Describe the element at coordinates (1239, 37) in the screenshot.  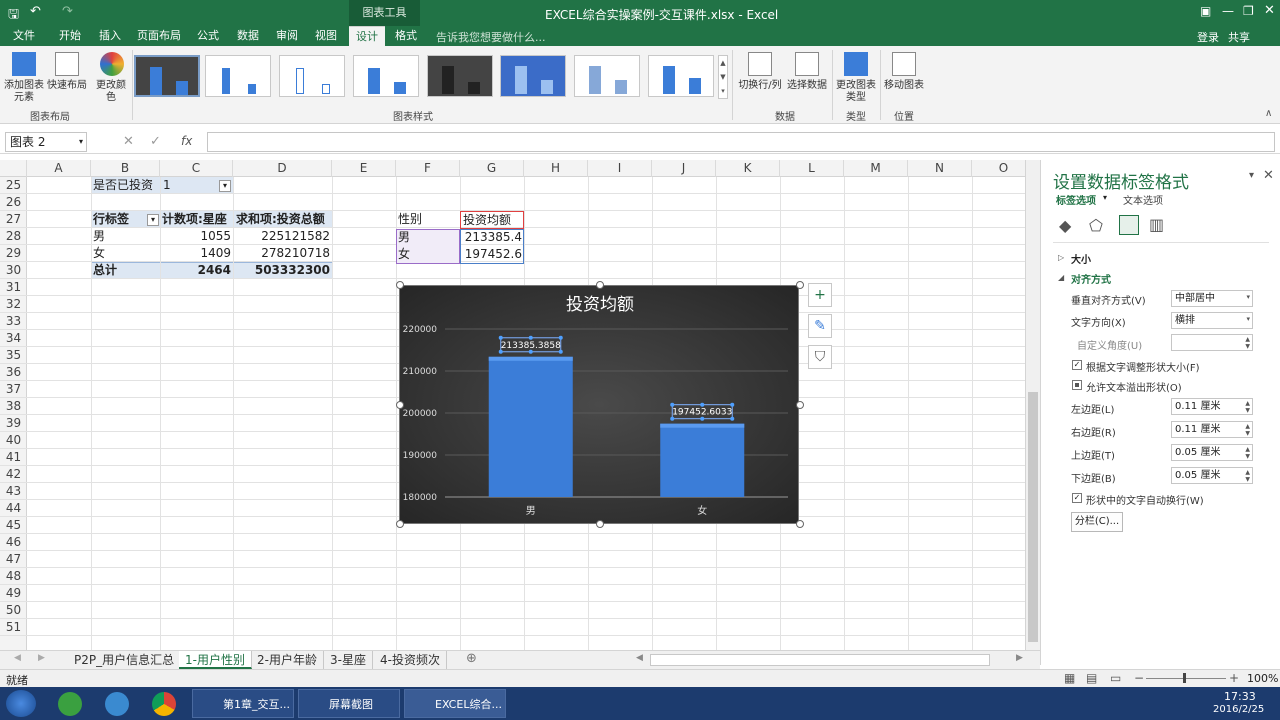
I see `share-button: 共享` at that location.